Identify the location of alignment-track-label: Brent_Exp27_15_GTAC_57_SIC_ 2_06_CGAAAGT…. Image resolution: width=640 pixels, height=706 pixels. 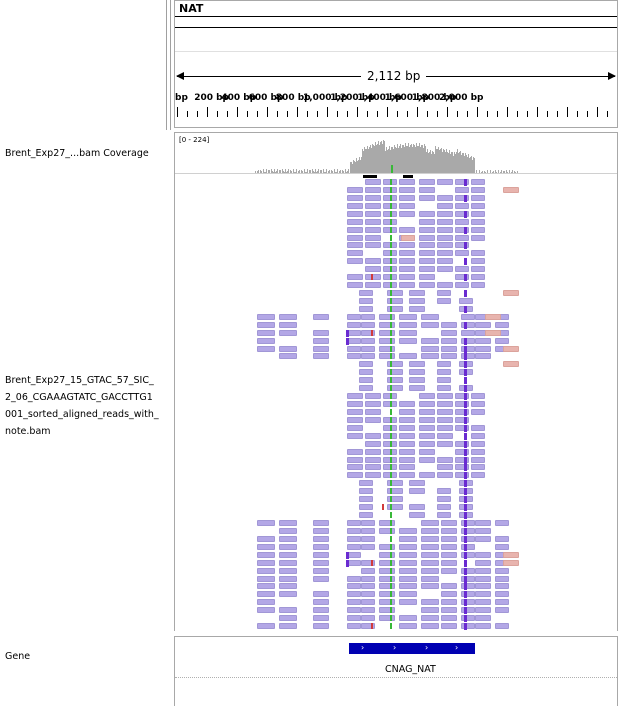
(82, 406).